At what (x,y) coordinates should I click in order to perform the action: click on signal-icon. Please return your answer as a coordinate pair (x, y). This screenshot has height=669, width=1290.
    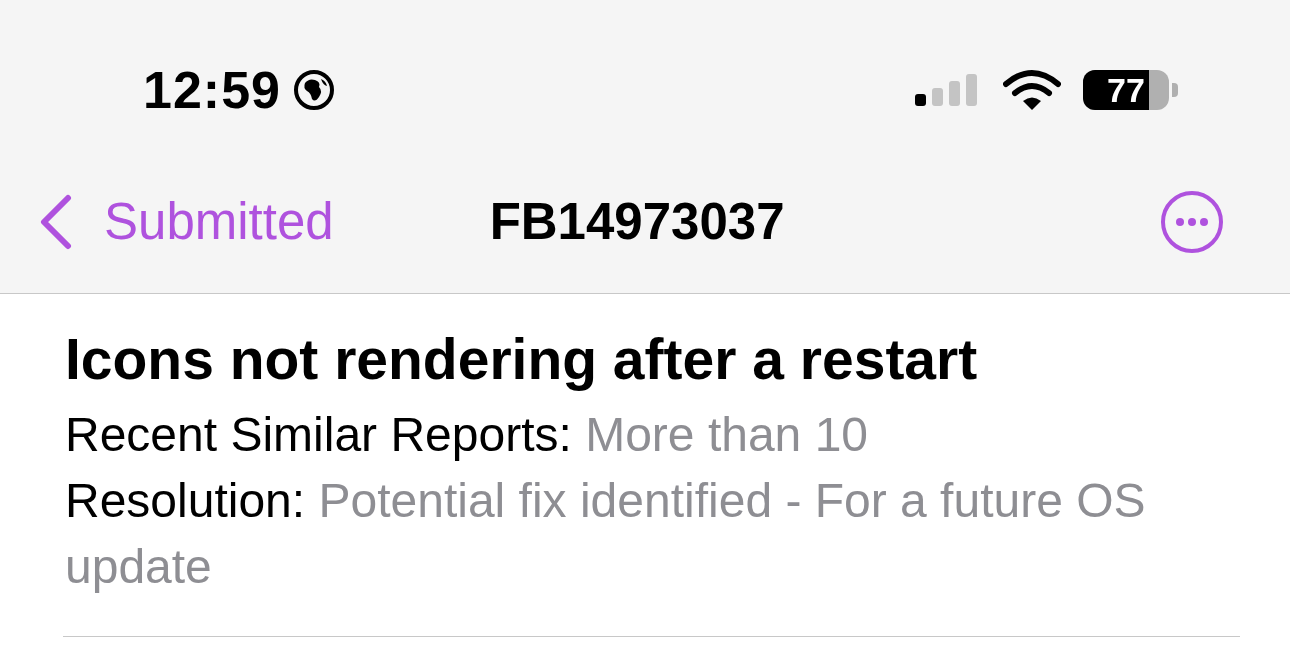
    Looking at the image, I should click on (947, 90).